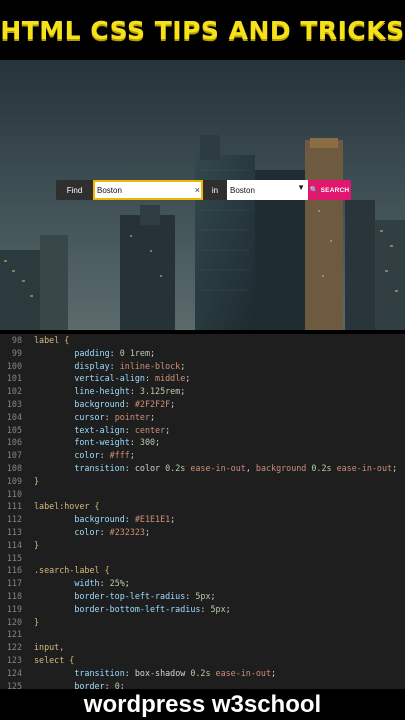  I want to click on code-token: label {, so click(52, 340).